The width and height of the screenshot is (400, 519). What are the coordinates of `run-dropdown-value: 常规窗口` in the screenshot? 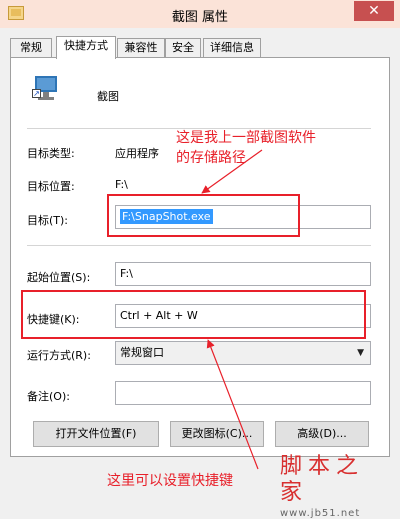 It's located at (142, 352).